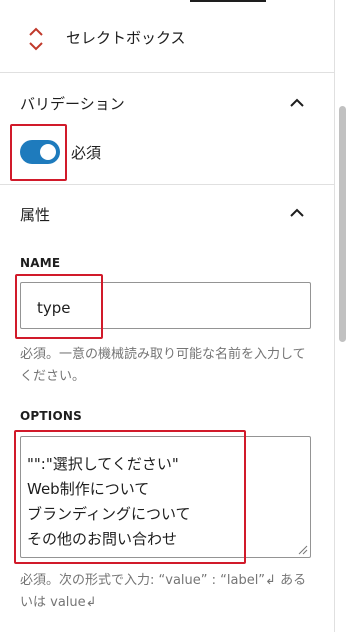  I want to click on scrollbar-thumb, so click(342, 224).